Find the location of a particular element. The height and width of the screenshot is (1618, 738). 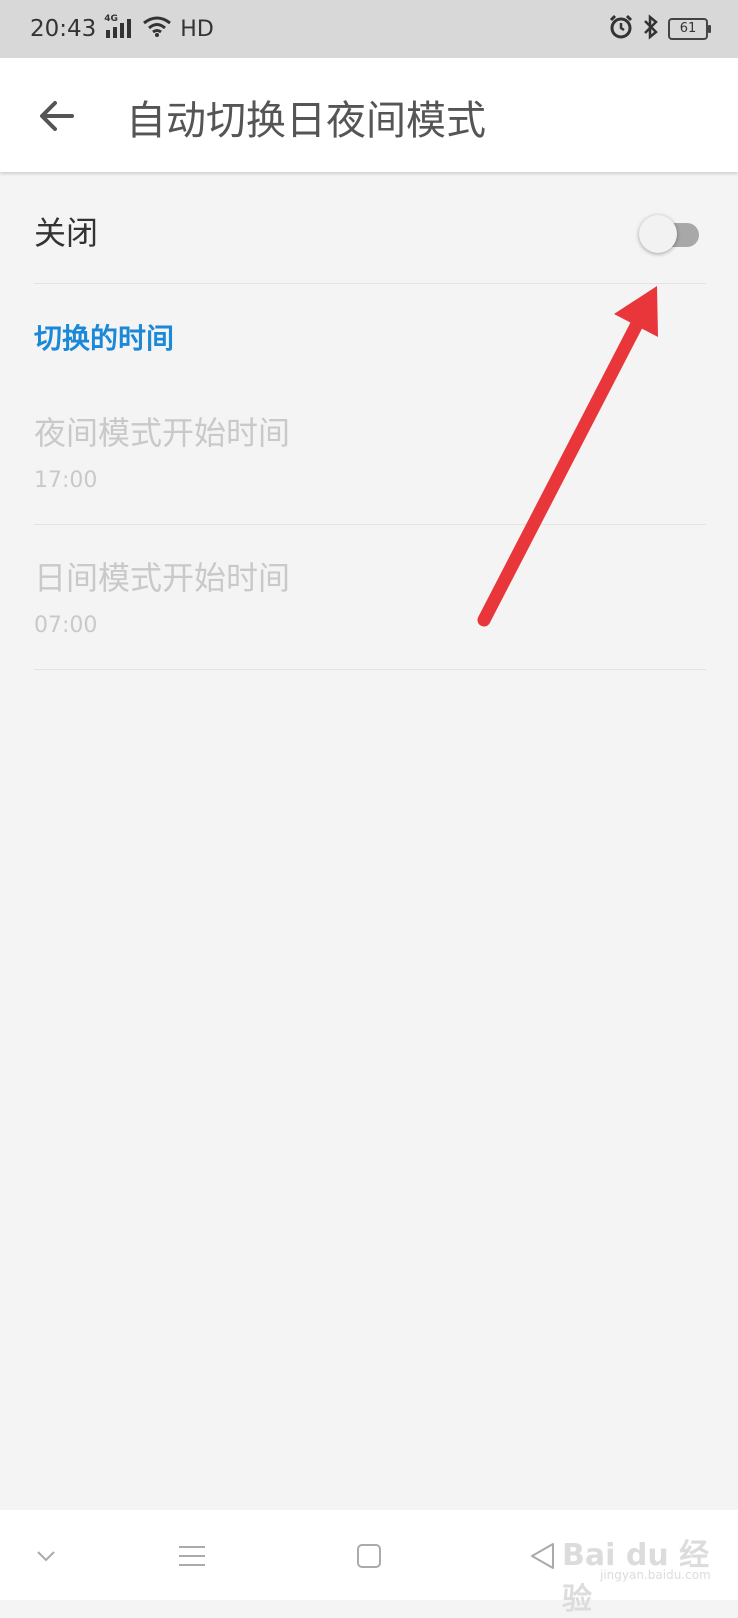

hd-label: HD is located at coordinates (197, 29).